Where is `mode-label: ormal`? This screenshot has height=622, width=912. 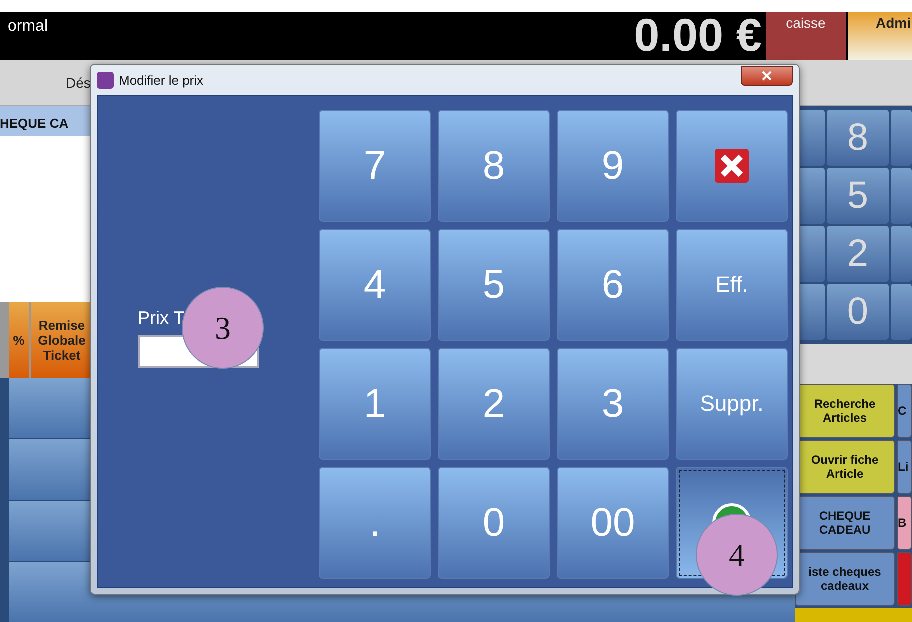
mode-label: ormal is located at coordinates (28, 27).